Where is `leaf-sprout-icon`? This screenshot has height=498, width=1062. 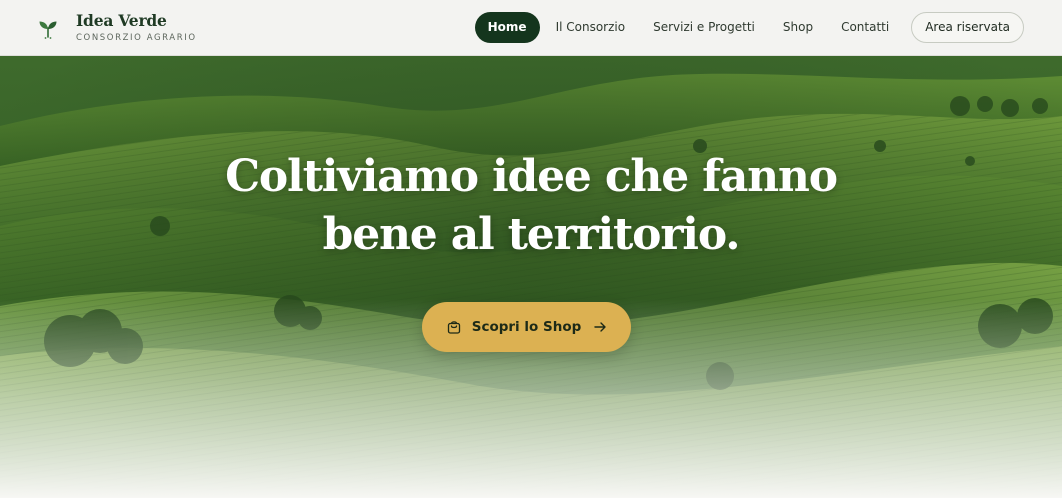 leaf-sprout-icon is located at coordinates (48, 30).